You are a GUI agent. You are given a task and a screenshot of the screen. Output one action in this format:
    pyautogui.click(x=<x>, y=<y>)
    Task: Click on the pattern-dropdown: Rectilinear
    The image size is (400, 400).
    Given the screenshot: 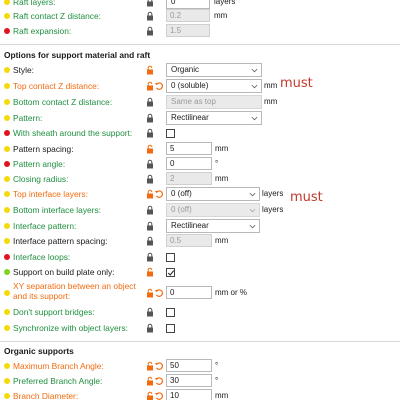 What is the action you would take?
    pyautogui.click(x=214, y=118)
    